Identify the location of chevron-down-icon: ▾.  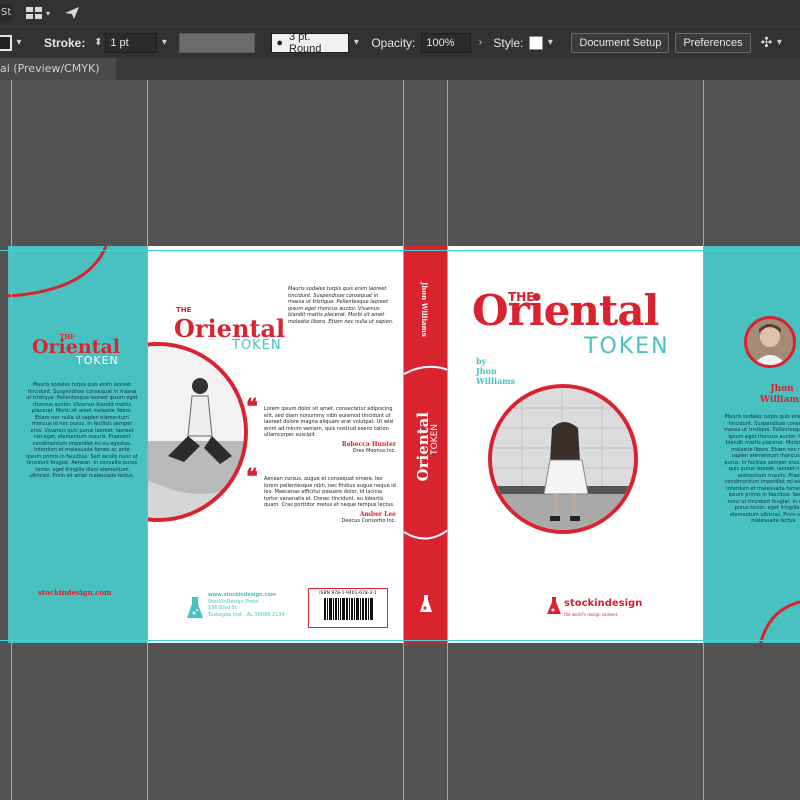
(48, 13).